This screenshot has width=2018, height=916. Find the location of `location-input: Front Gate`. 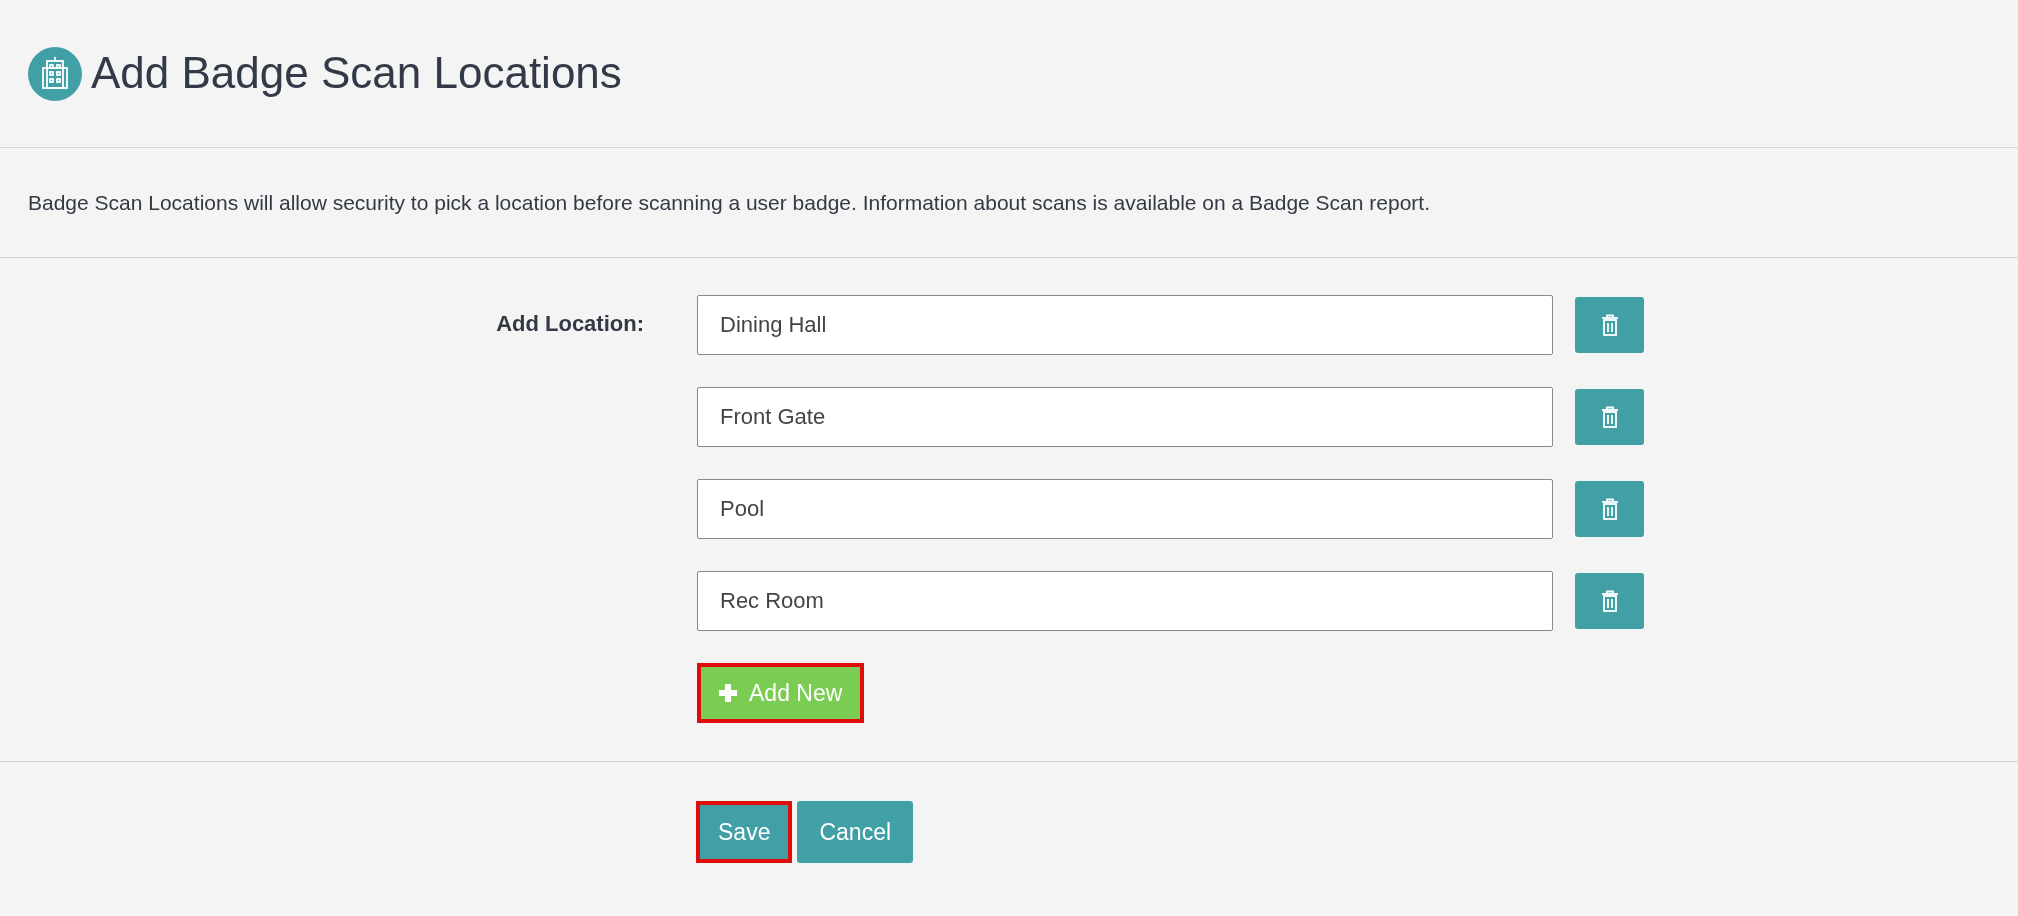

location-input: Front Gate is located at coordinates (1125, 417).